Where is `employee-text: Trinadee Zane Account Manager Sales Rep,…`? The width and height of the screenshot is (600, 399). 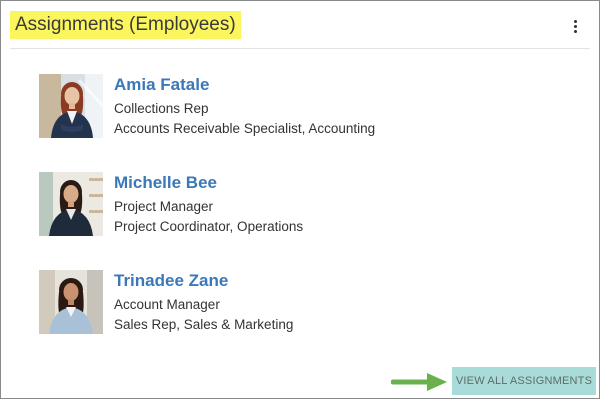 employee-text: Trinadee Zane Account Manager Sales Rep,… is located at coordinates (203, 302).